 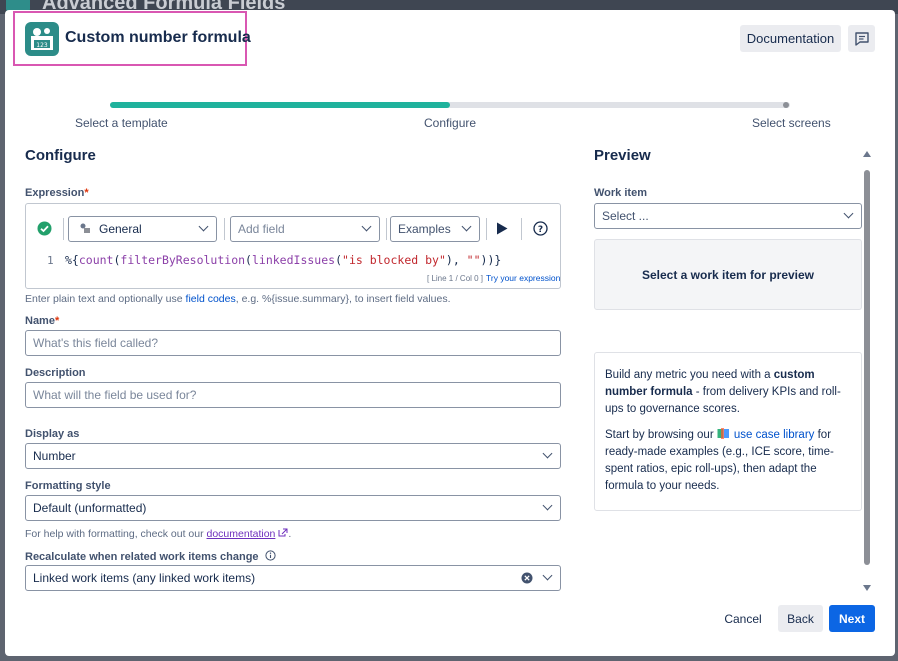 I want to click on field-codes-link: field codes, so click(x=211, y=299).